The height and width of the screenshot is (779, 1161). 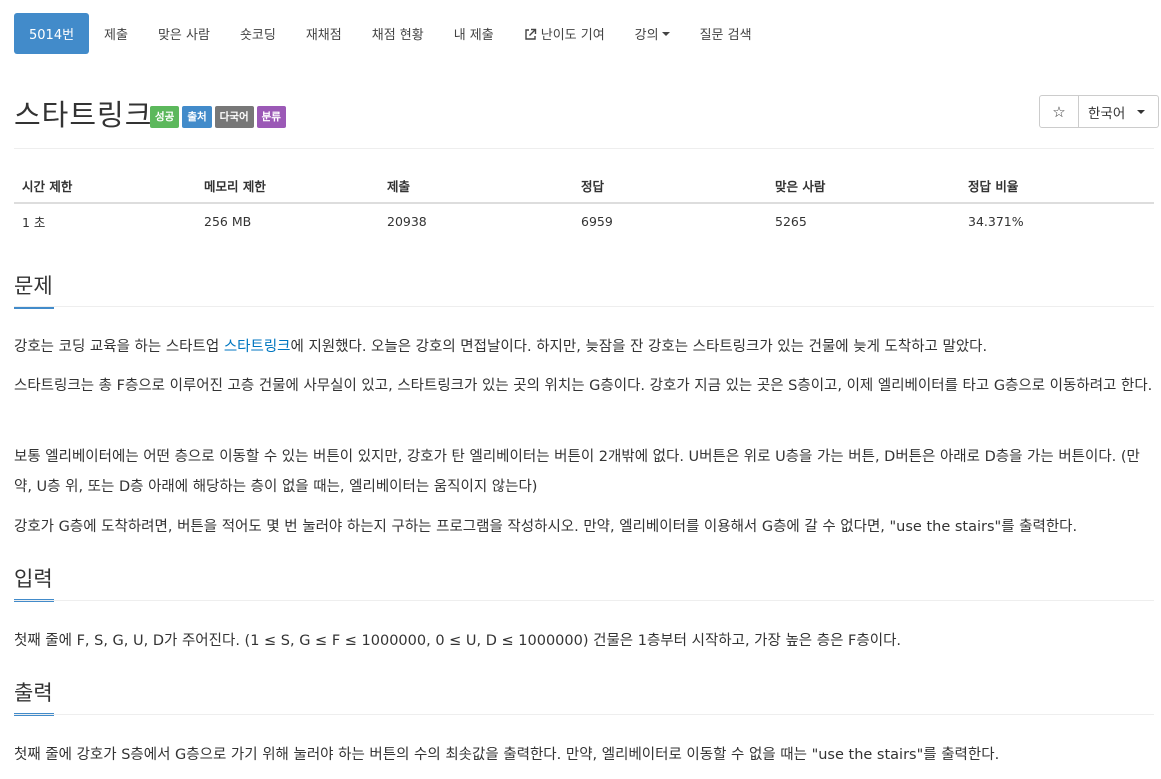 What do you see at coordinates (271, 117) in the screenshot?
I see `label-category: 분류` at bounding box center [271, 117].